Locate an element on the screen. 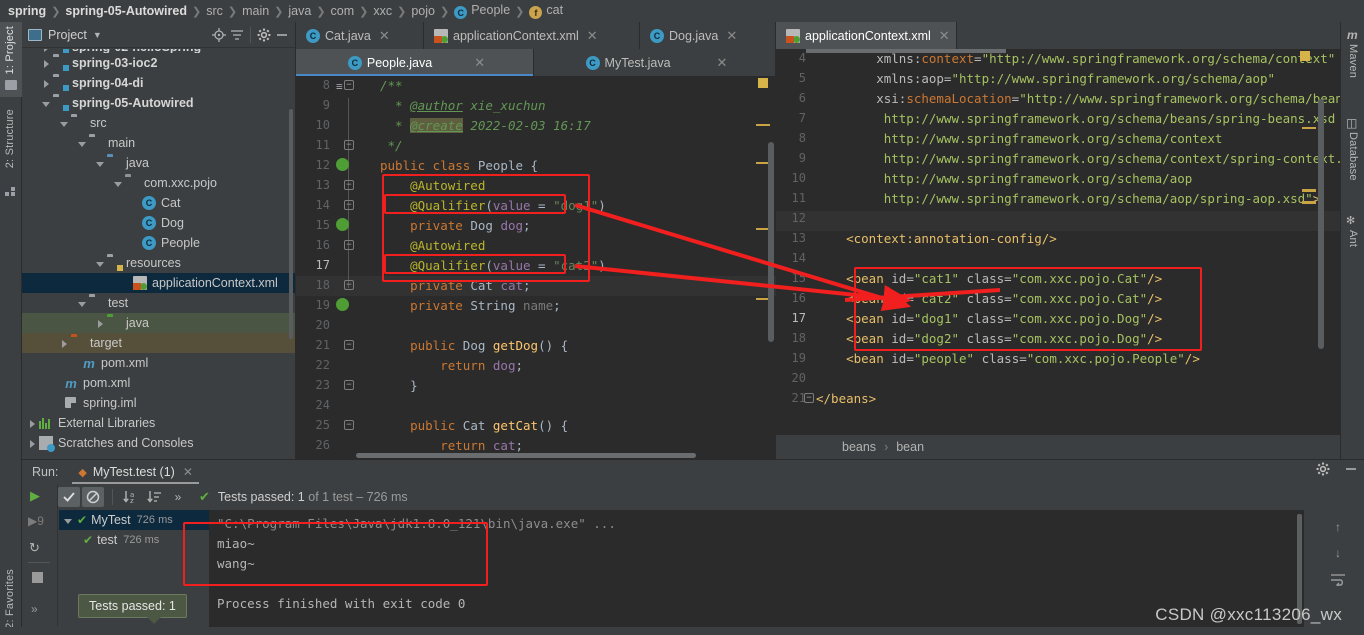 This screenshot has height=635, width=1364. test-tree-row-test: ✔ test 726 ms is located at coordinates (134, 540).